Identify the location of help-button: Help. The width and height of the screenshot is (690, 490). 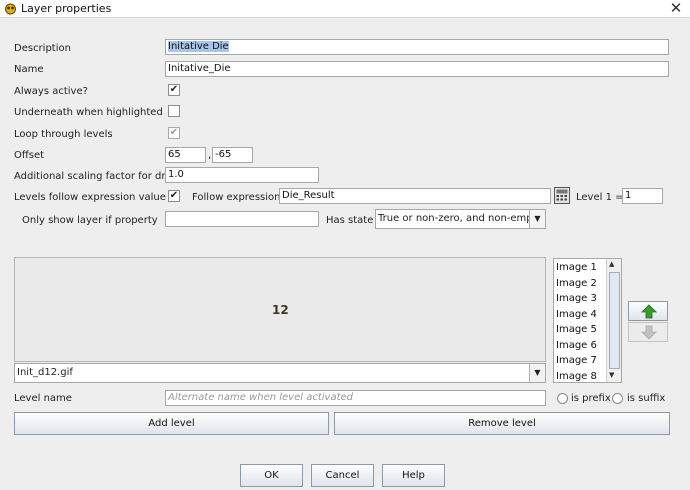
(413, 475).